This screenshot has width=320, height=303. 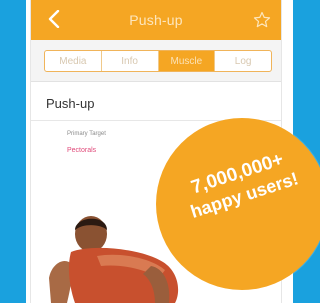 What do you see at coordinates (13, 151) in the screenshot?
I see `background-left` at bounding box center [13, 151].